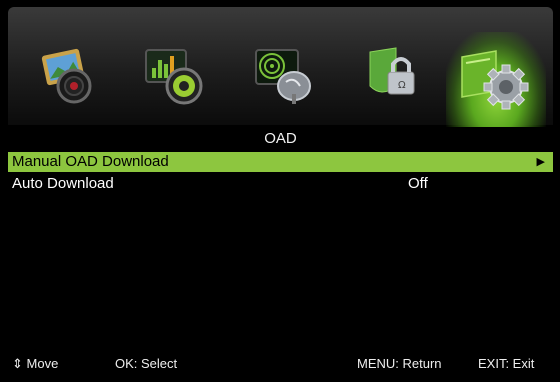 The width and height of the screenshot is (560, 382). What do you see at coordinates (540, 162) in the screenshot?
I see `submenu-arrow-icon: ▶` at bounding box center [540, 162].